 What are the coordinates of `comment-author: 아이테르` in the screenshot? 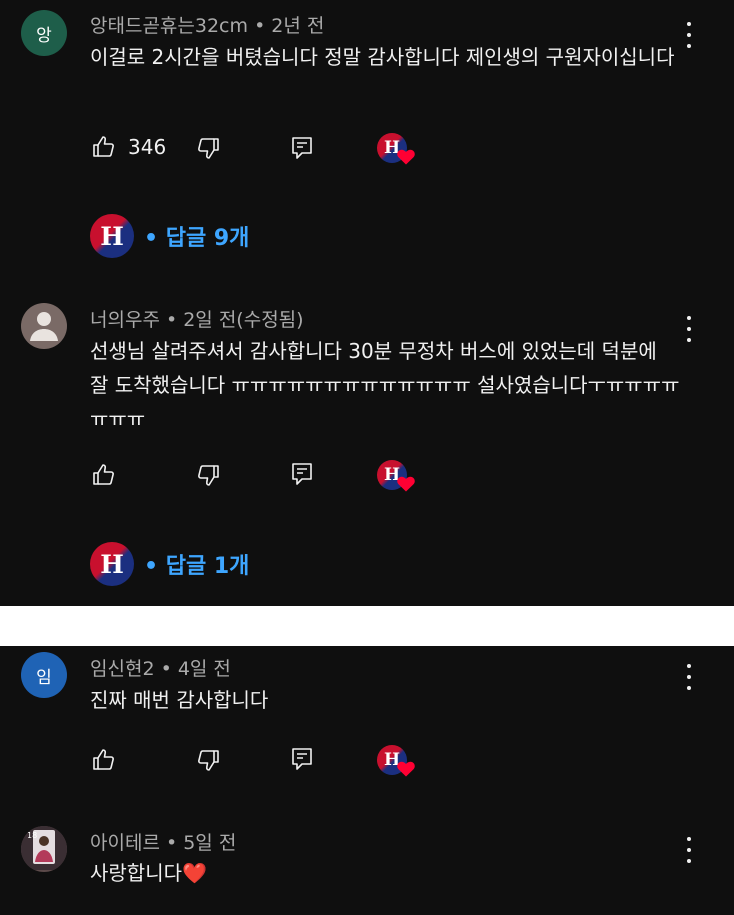 It's located at (125, 843).